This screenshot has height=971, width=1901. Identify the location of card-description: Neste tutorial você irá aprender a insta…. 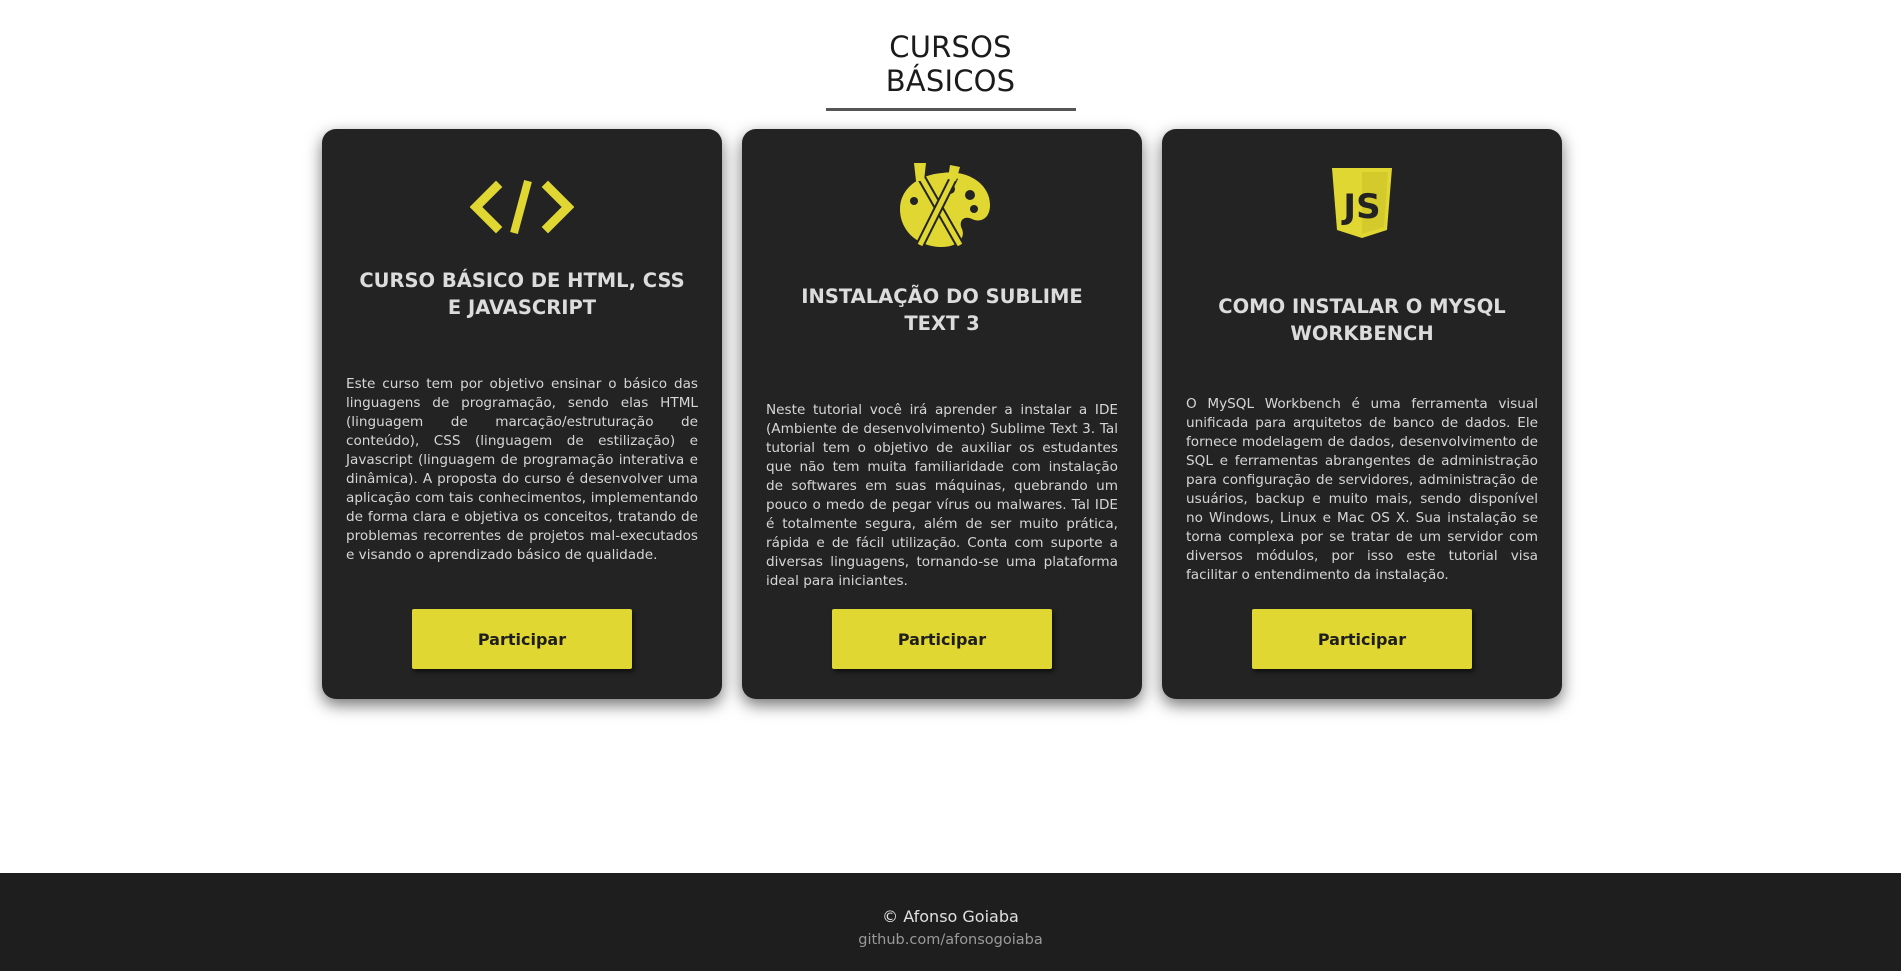
(942, 495).